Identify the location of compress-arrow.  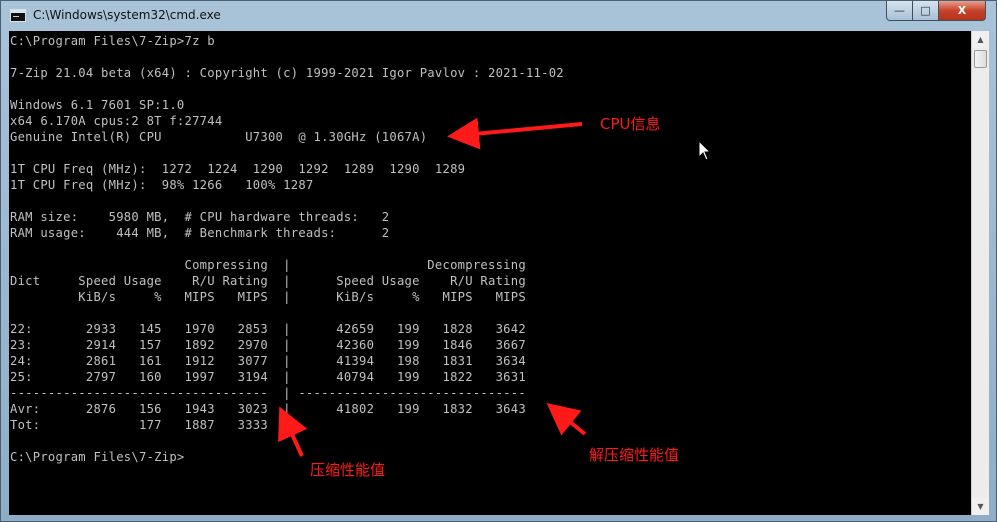
(293, 431).